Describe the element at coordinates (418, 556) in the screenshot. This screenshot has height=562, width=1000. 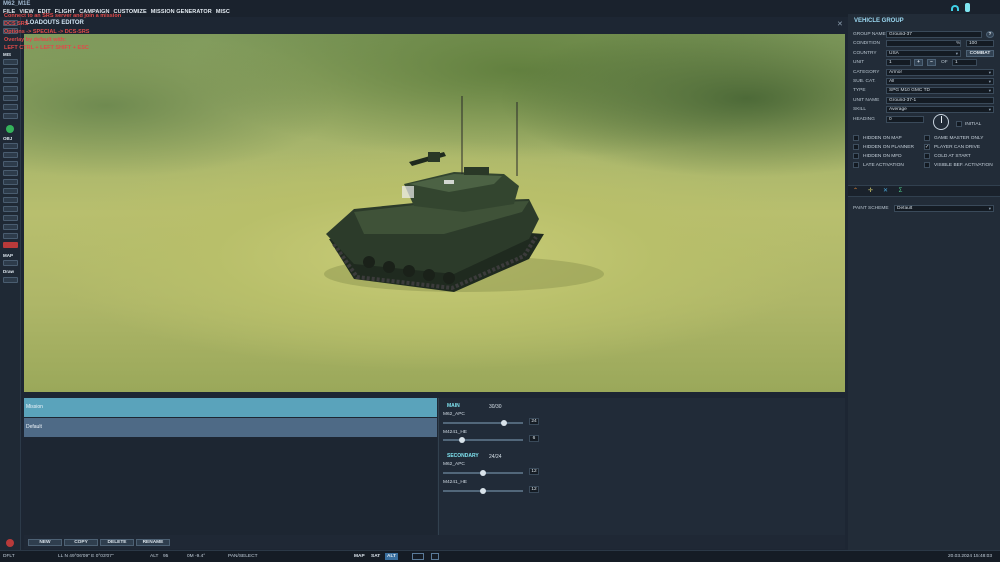
I see `ruler-icon` at that location.